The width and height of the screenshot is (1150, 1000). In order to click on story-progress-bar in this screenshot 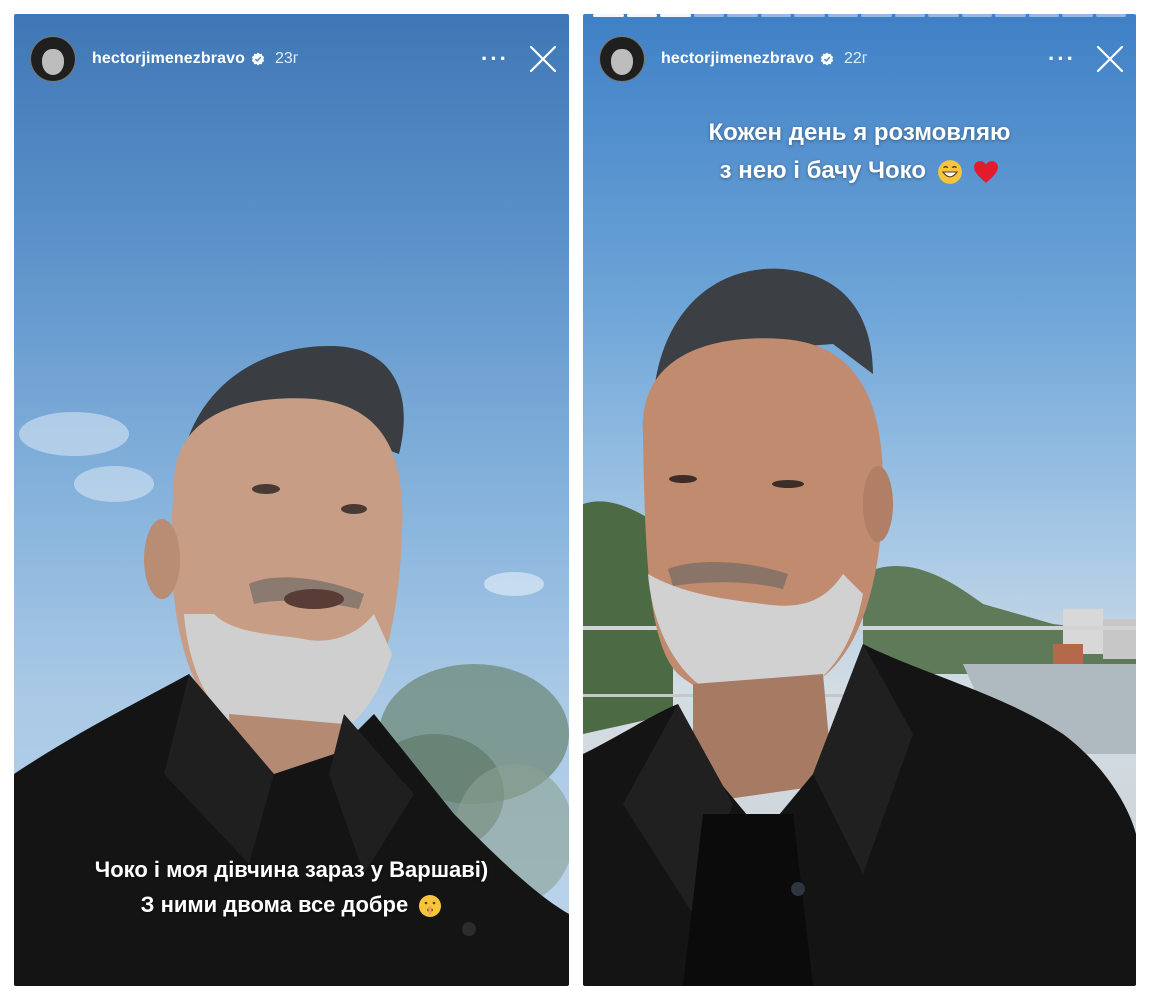, I will do `click(859, 15)`.